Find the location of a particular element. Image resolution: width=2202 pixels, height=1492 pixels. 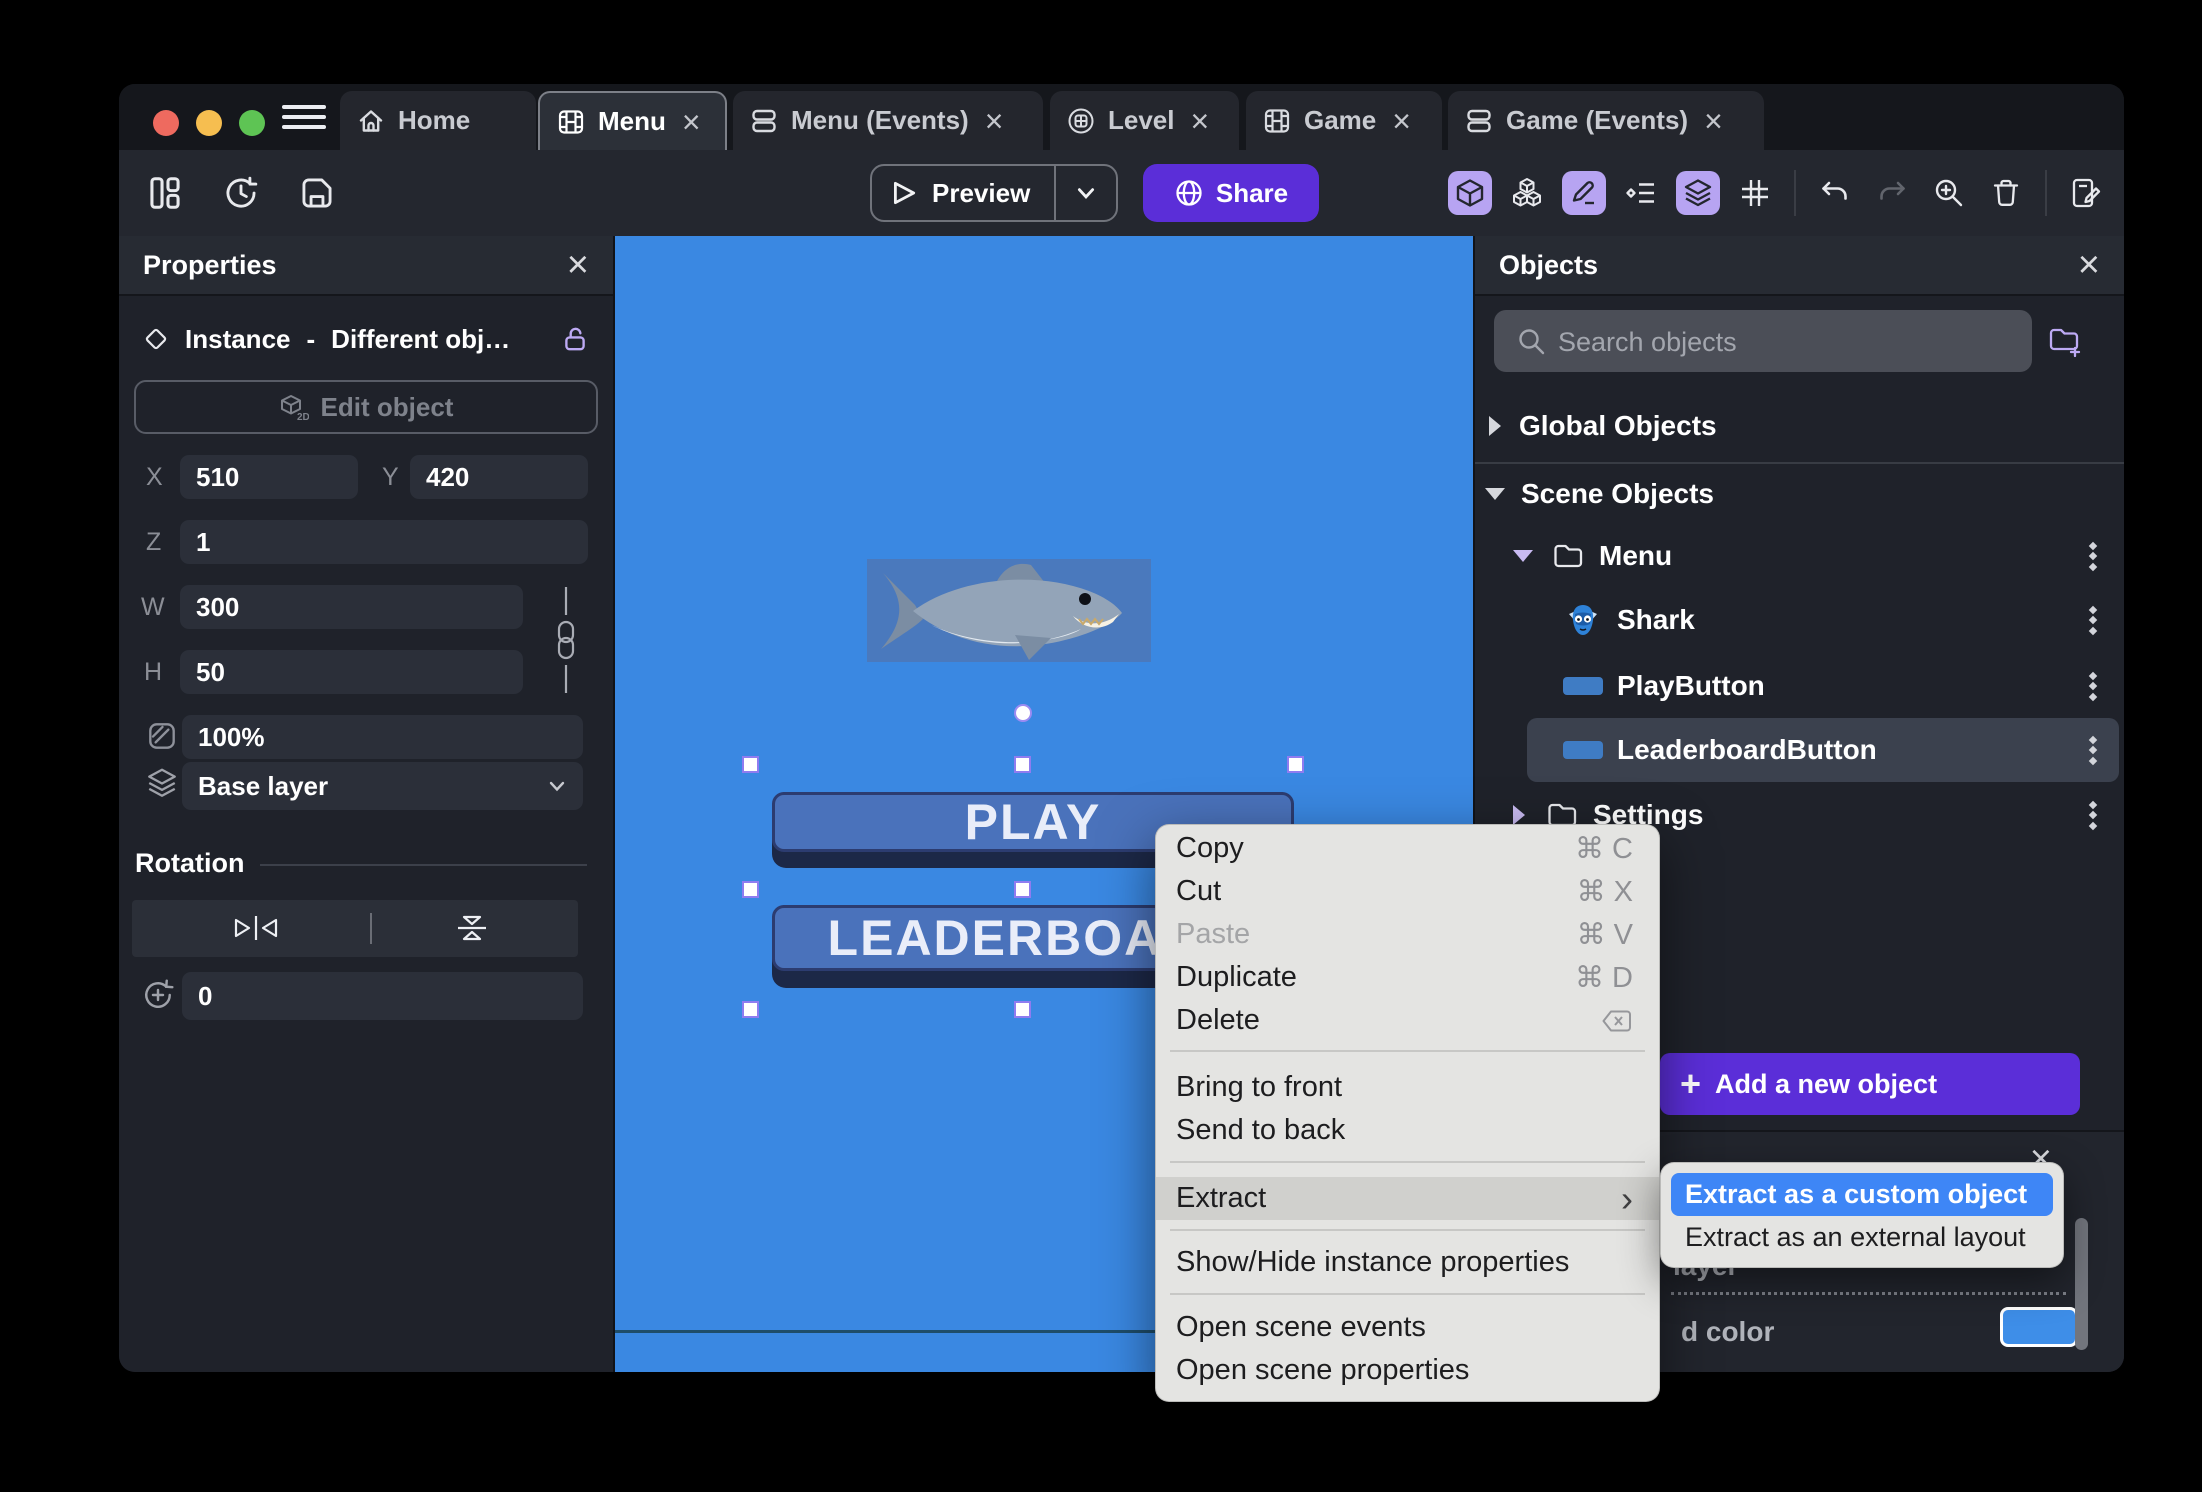

menu-item-cut: Cut ⌘ X is located at coordinates (1407, 891).